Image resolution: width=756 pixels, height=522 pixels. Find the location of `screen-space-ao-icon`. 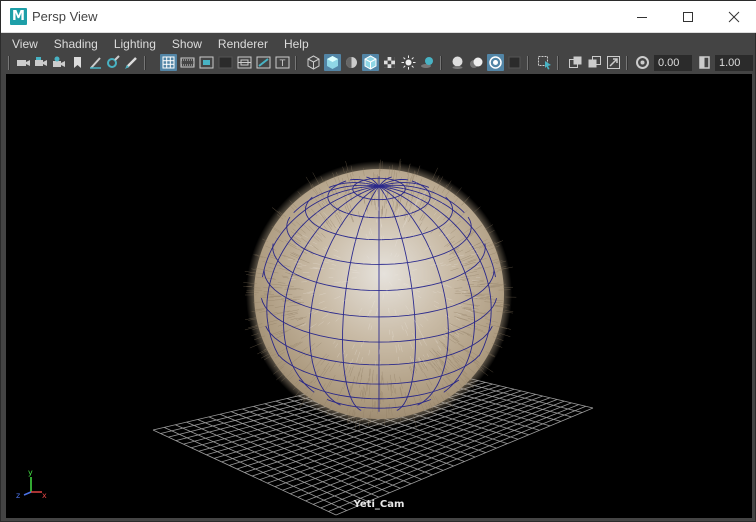

screen-space-ao-icon is located at coordinates (457, 62).